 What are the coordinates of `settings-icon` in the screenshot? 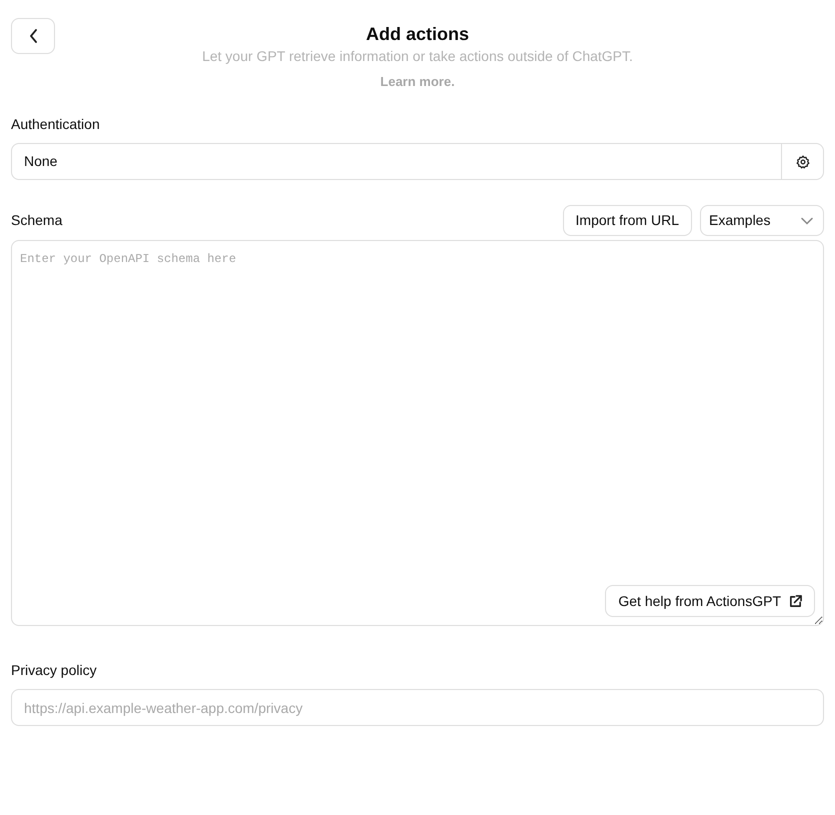 It's located at (803, 161).